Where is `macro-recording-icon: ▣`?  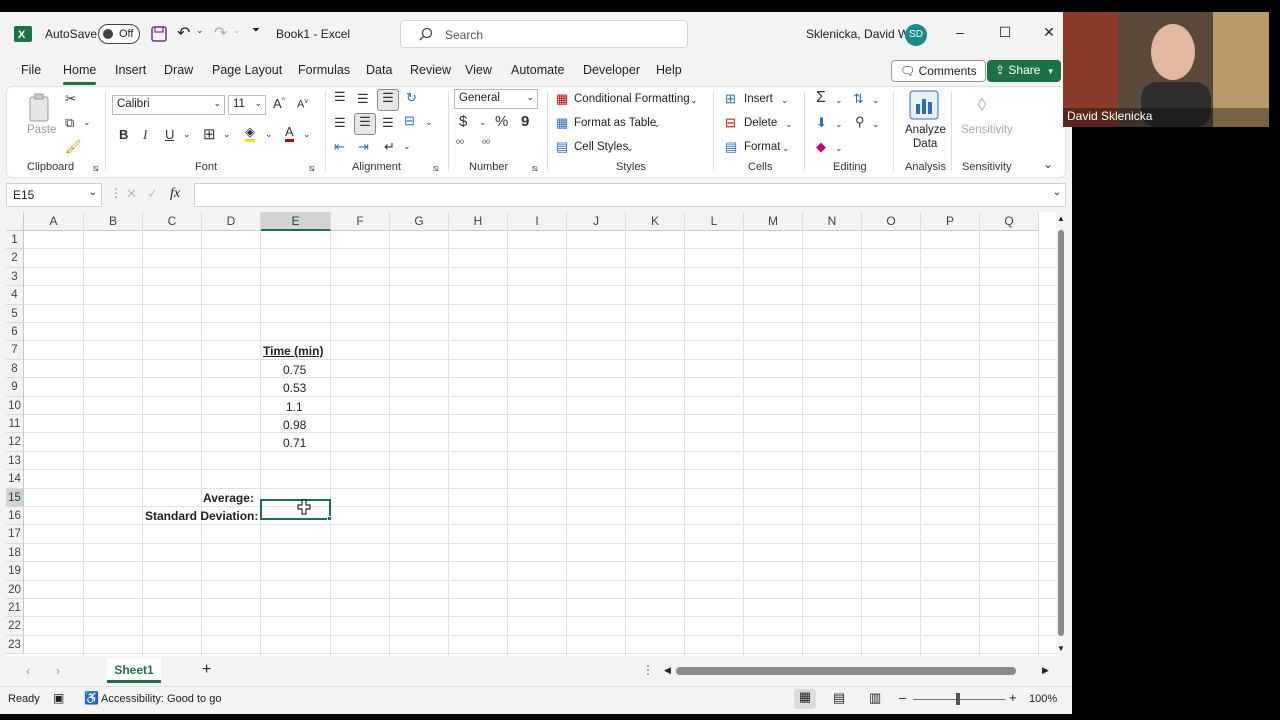 macro-recording-icon: ▣ is located at coordinates (58, 698).